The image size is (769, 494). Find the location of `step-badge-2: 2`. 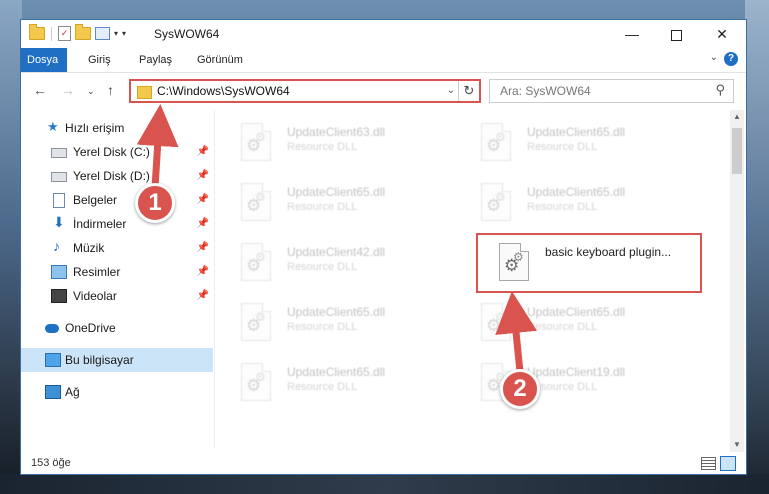

step-badge-2: 2 is located at coordinates (520, 389).